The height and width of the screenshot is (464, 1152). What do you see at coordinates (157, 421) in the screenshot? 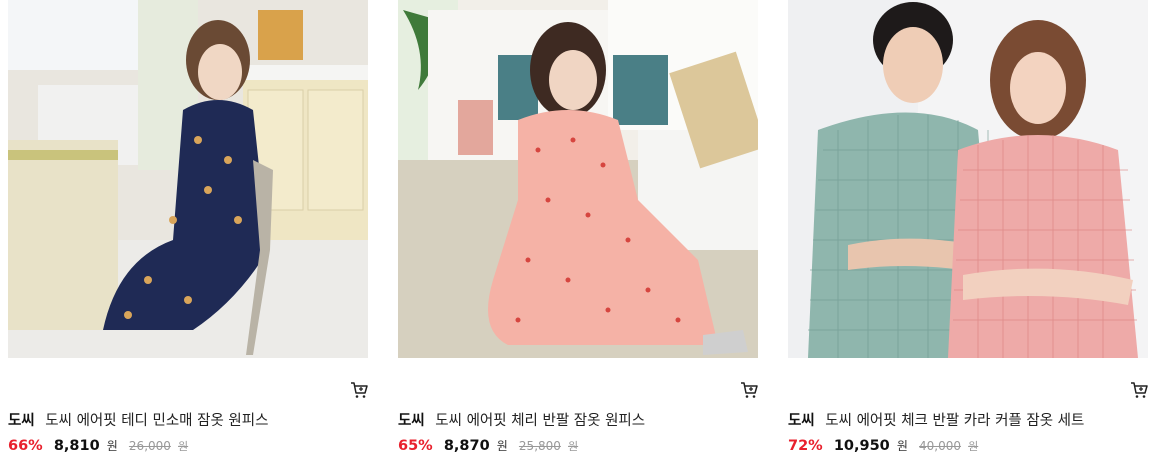
I see `product-name: 도씨 에어핏 테디 민소매 잠옷 원피스` at bounding box center [157, 421].